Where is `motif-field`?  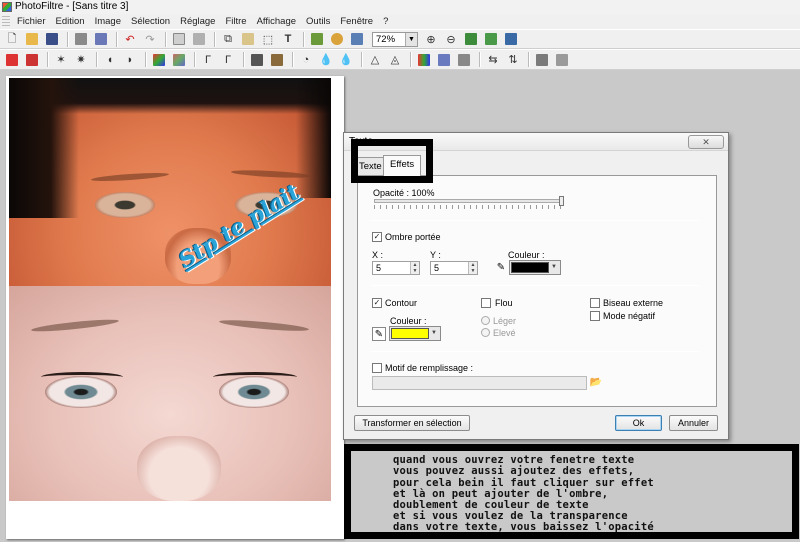
motif-field is located at coordinates (479, 383).